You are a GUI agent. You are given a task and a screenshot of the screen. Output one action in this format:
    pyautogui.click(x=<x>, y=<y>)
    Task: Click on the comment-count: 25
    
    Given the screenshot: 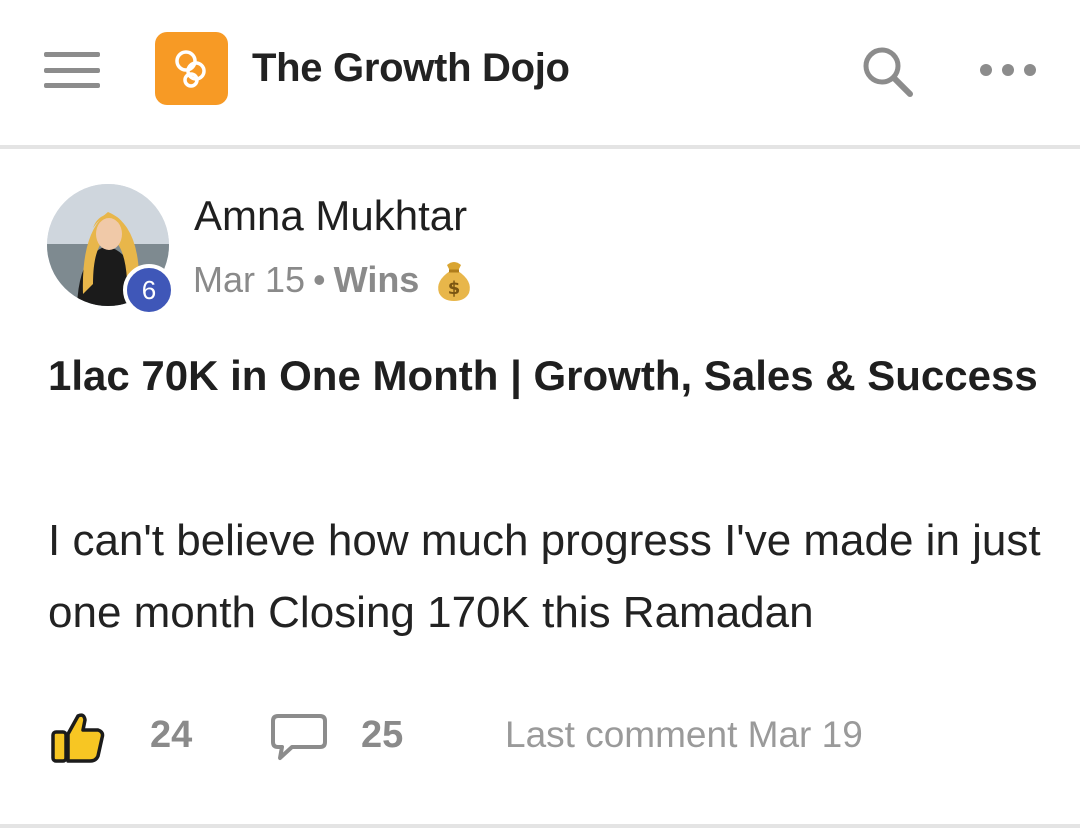 What is the action you would take?
    pyautogui.click(x=382, y=735)
    